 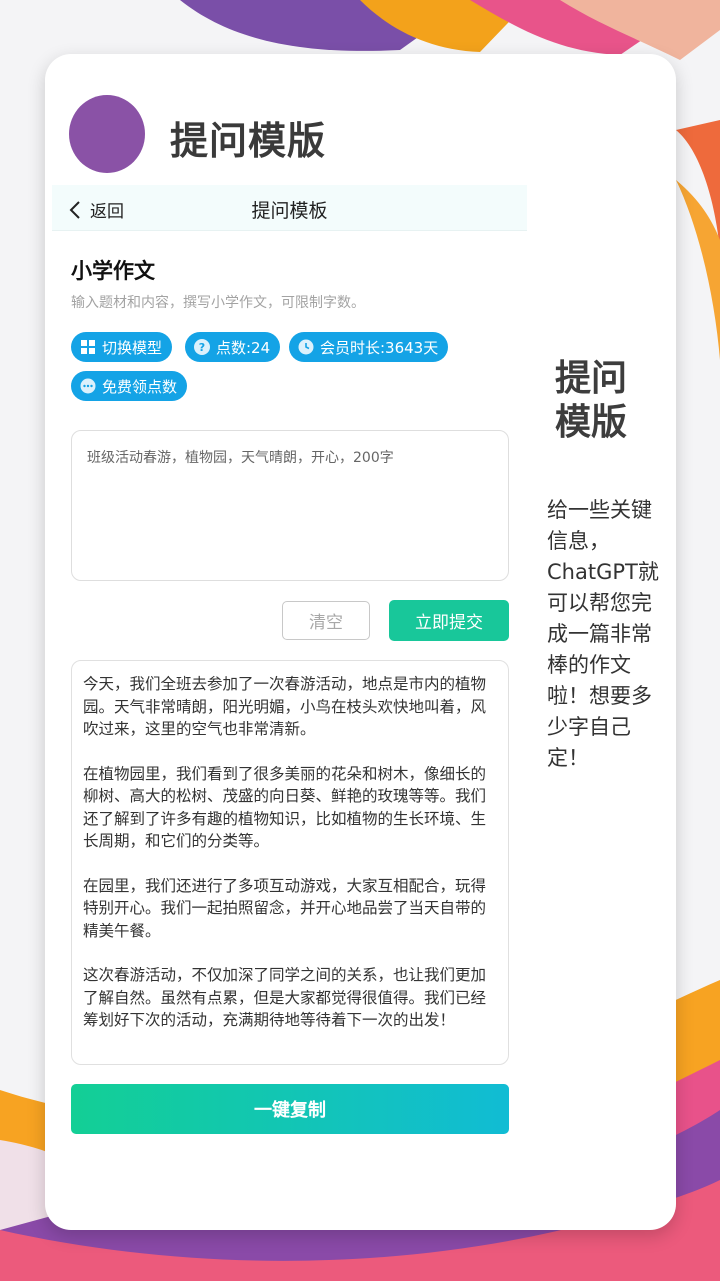 I want to click on switch-model-tag: 切换模型, so click(x=122, y=347).